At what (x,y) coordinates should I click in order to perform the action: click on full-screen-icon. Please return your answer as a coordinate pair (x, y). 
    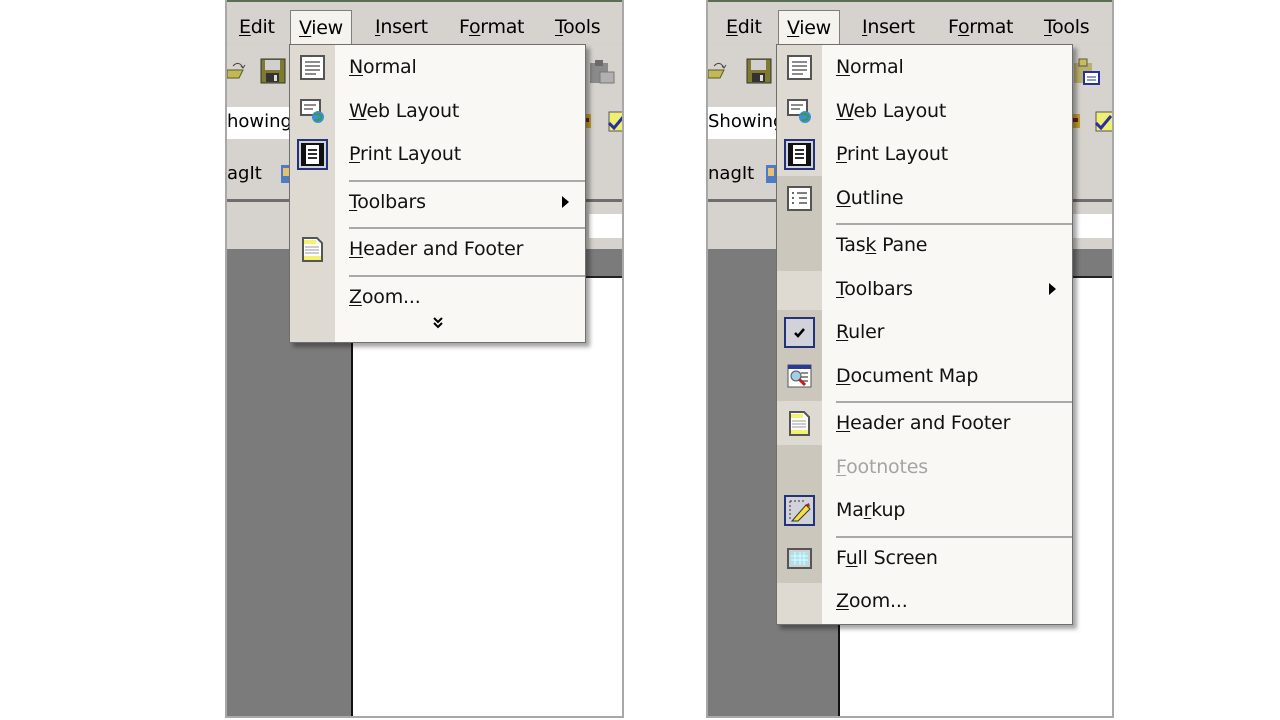
    Looking at the image, I should click on (799, 558).